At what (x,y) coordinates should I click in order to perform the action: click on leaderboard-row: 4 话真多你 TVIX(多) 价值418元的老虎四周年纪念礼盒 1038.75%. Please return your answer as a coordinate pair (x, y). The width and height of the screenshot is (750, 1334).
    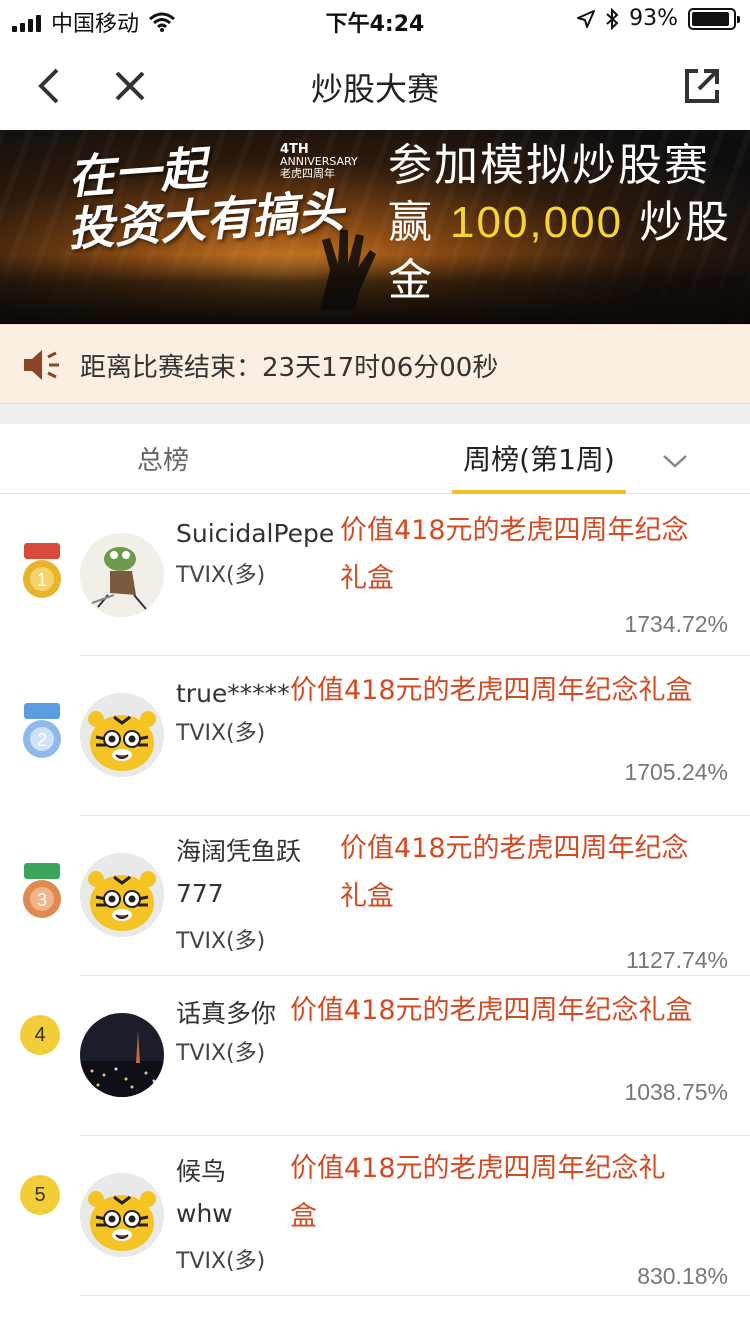
    Looking at the image, I should click on (375, 1055).